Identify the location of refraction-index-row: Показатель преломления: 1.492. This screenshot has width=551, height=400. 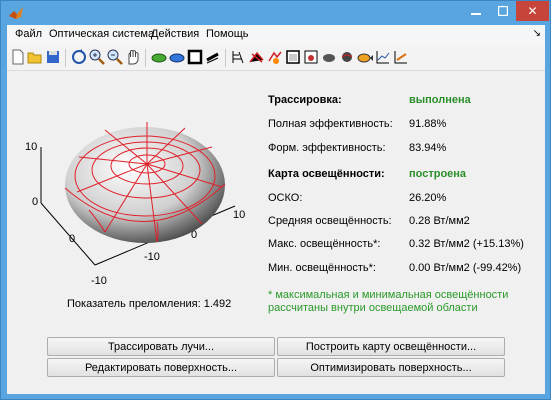
(149, 304).